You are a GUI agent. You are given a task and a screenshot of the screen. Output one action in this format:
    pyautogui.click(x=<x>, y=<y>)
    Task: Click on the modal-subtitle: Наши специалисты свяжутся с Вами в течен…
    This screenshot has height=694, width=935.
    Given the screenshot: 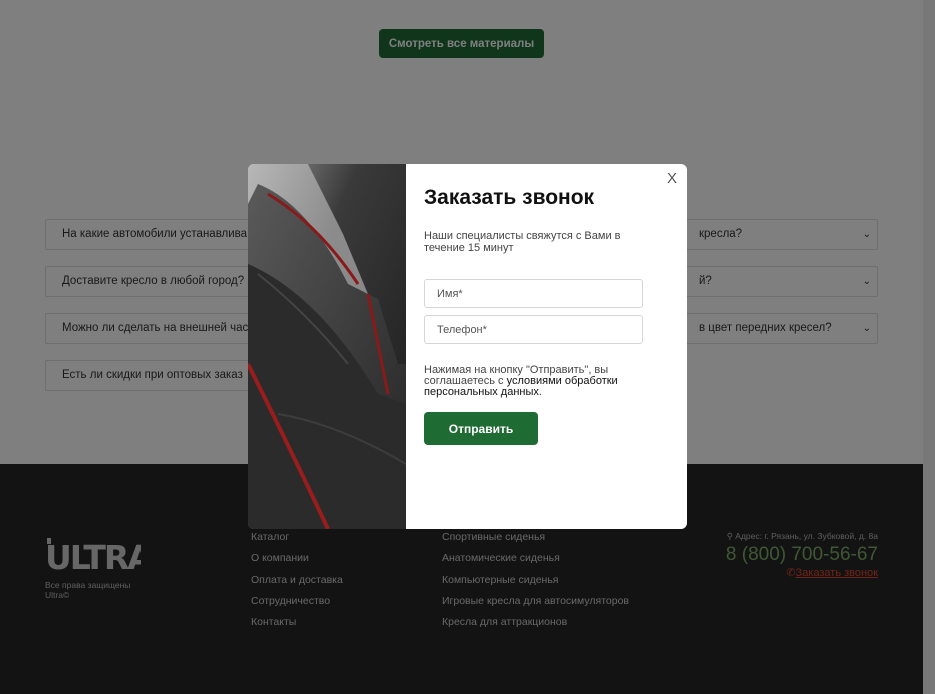 What is the action you would take?
    pyautogui.click(x=522, y=242)
    